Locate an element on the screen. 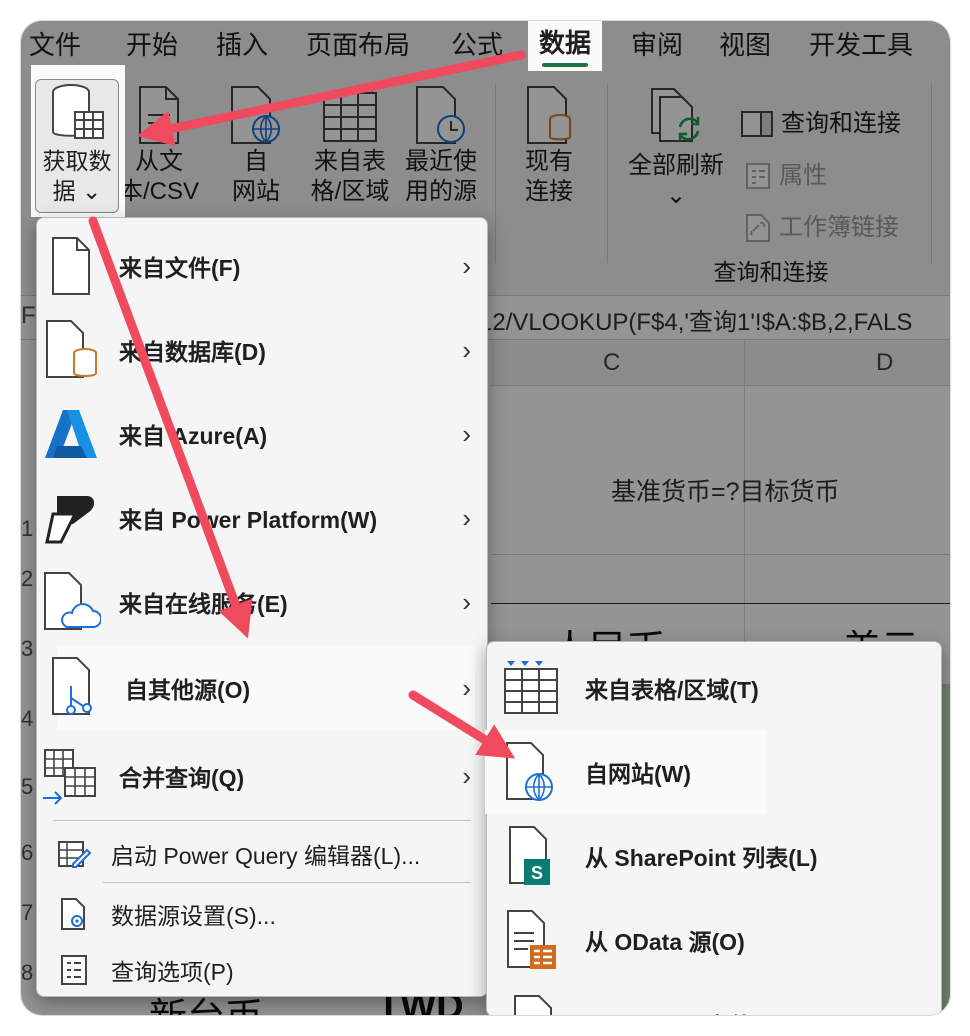  arrow-to-other-sources is located at coordinates (170, 427).